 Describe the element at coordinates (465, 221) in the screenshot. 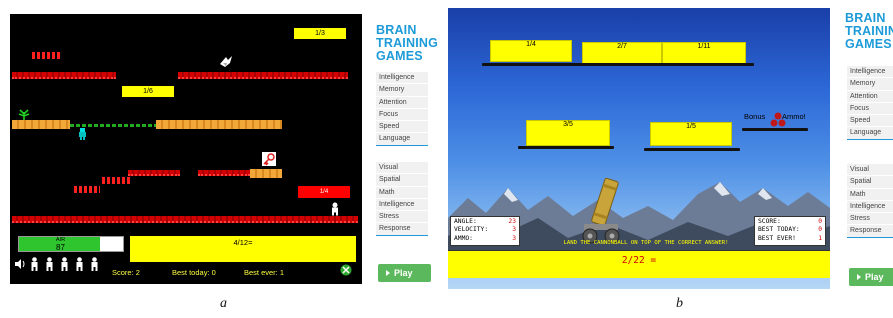

I see `stat-angle-label: ANGLE:` at that location.